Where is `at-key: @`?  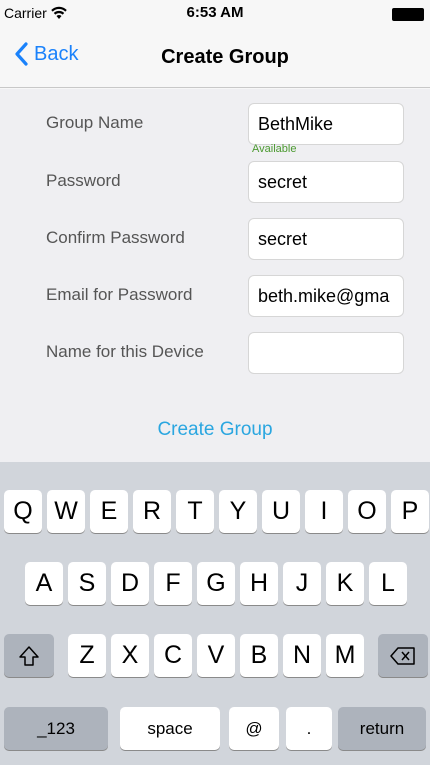
at-key: @ is located at coordinates (254, 728).